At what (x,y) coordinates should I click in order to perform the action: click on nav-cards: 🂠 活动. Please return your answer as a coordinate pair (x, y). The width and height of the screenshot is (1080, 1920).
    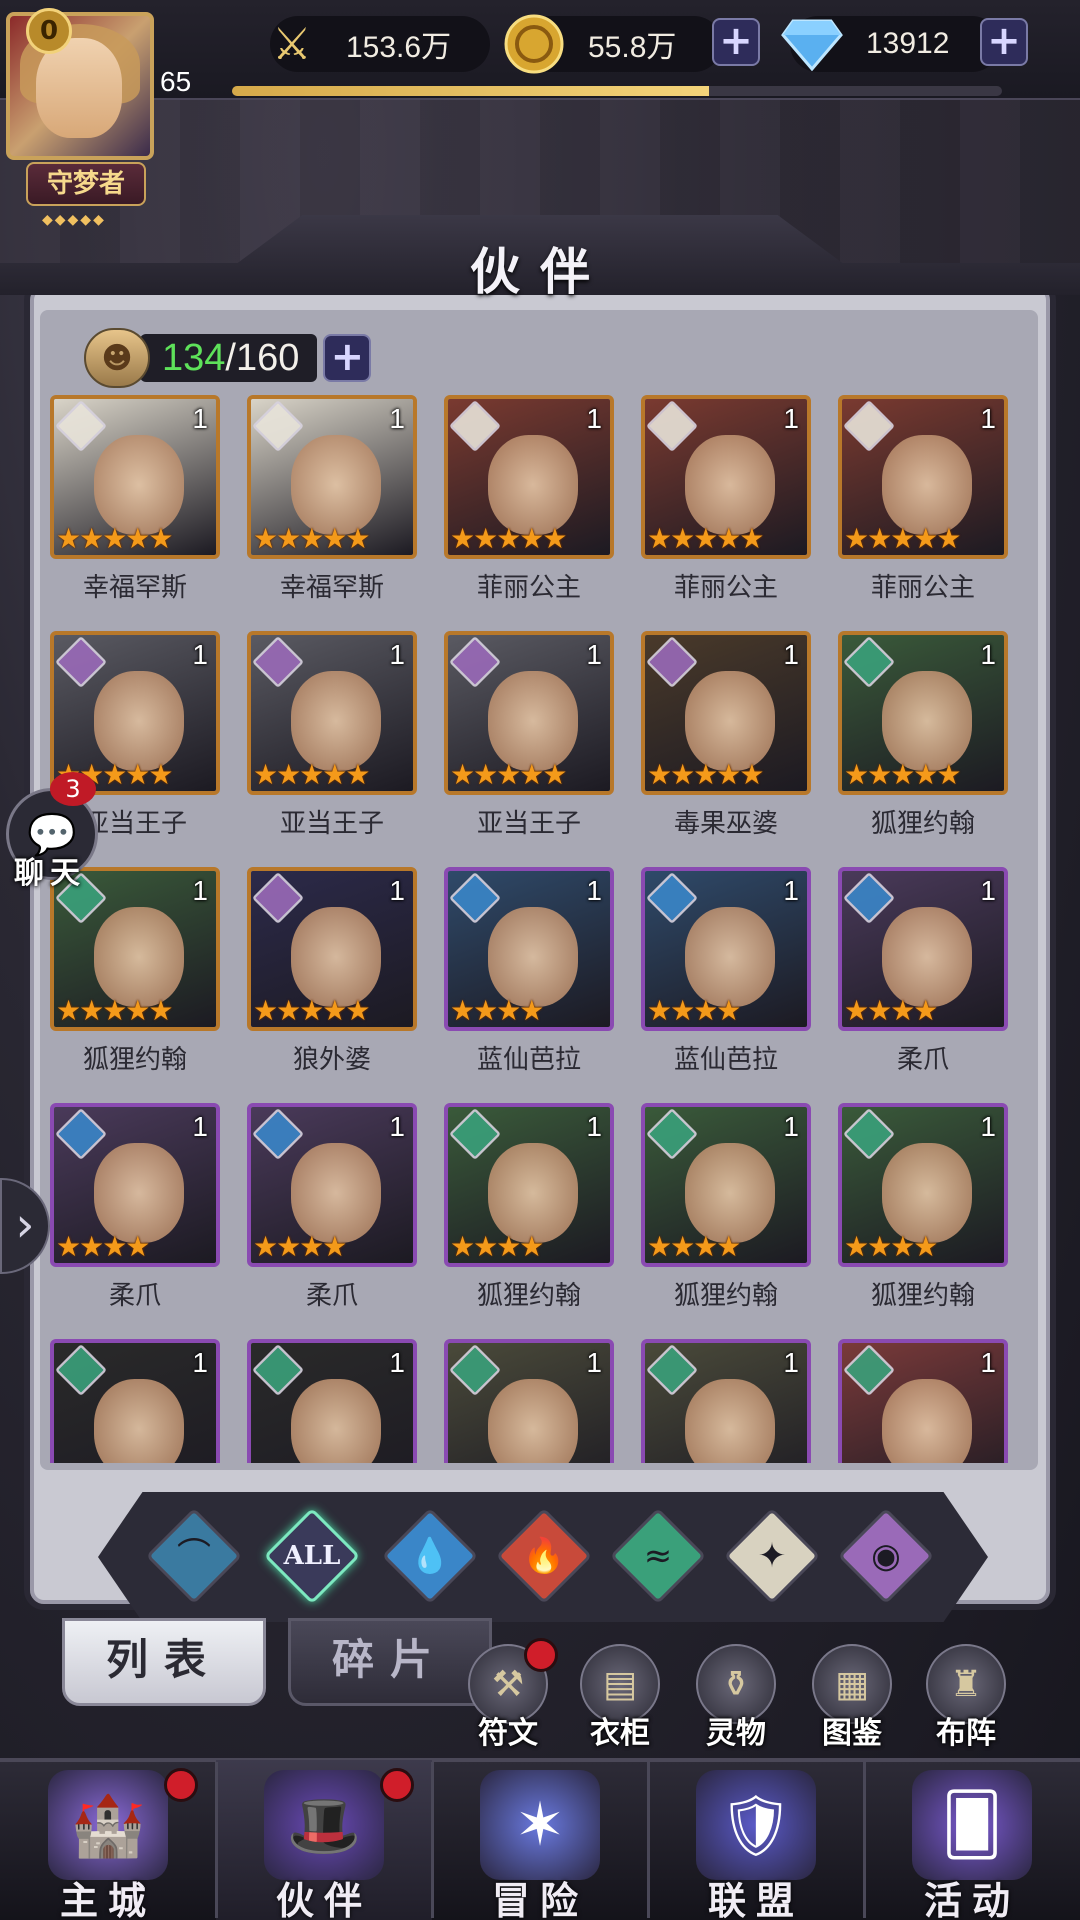
    Looking at the image, I should click on (972, 1840).